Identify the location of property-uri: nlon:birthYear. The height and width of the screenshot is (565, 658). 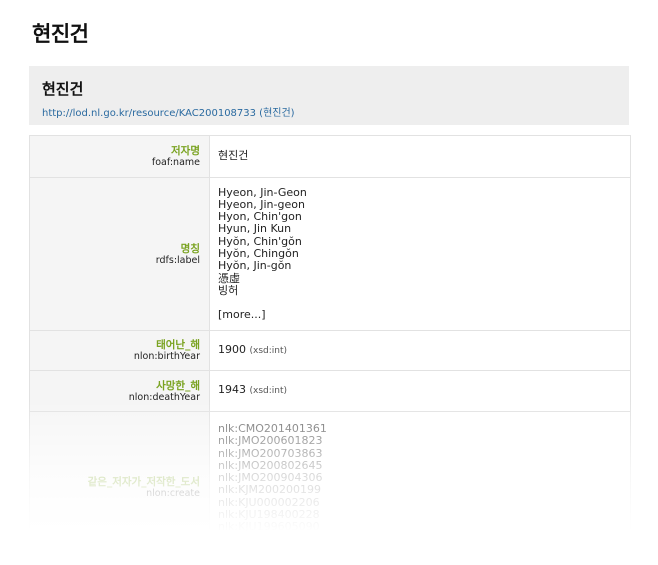
(167, 356).